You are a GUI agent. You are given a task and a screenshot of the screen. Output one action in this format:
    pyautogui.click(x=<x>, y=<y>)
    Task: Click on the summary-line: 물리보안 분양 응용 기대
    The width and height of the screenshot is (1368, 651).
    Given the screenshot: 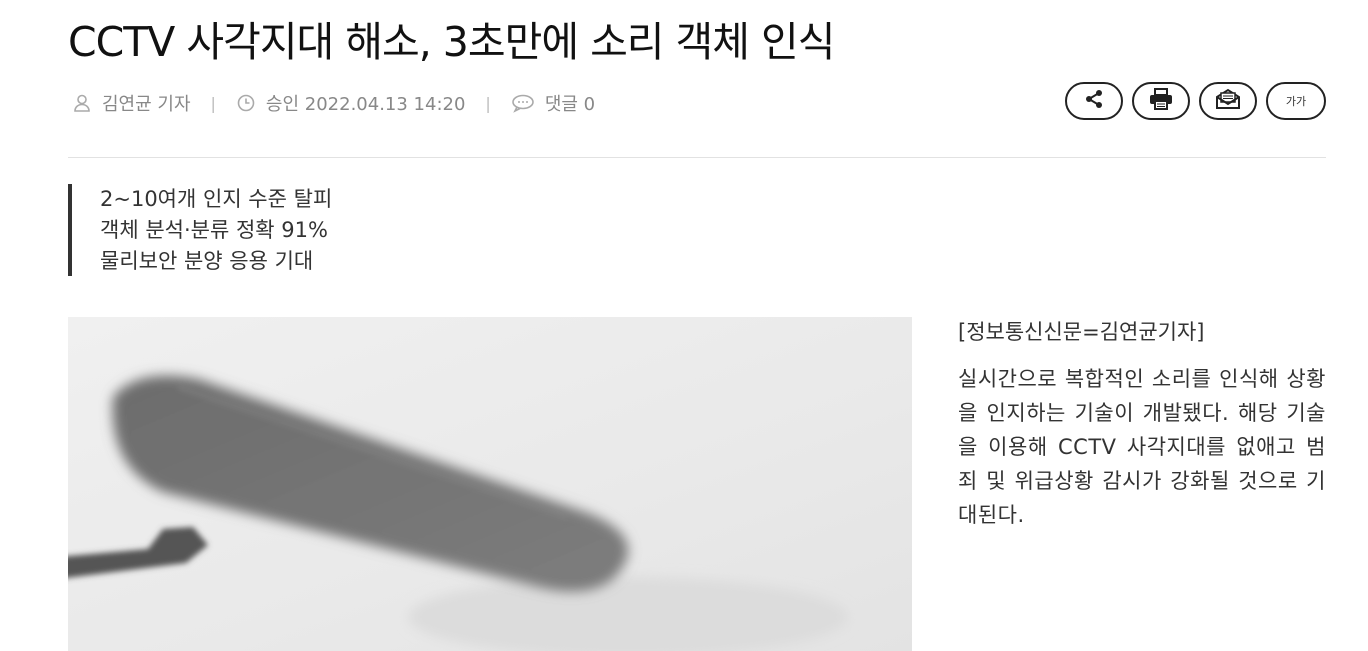 What is the action you would take?
    pyautogui.click(x=207, y=261)
    